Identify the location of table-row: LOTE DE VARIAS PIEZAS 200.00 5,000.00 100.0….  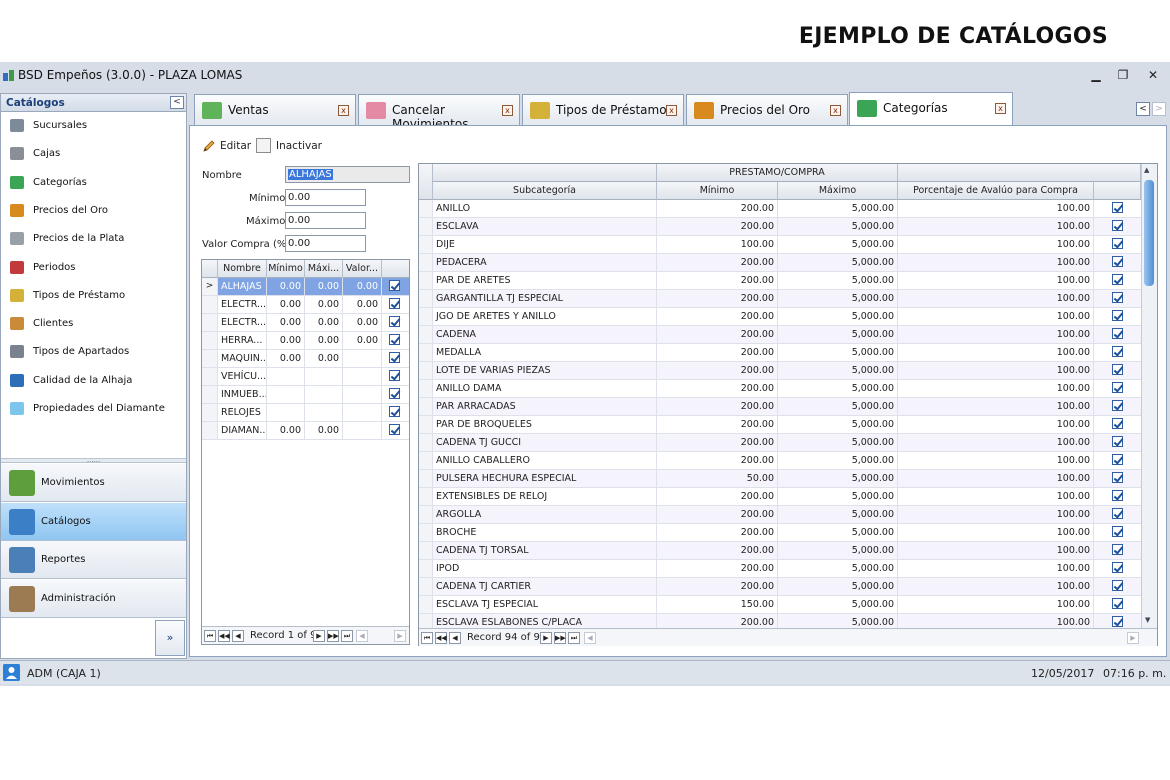
(780, 371).